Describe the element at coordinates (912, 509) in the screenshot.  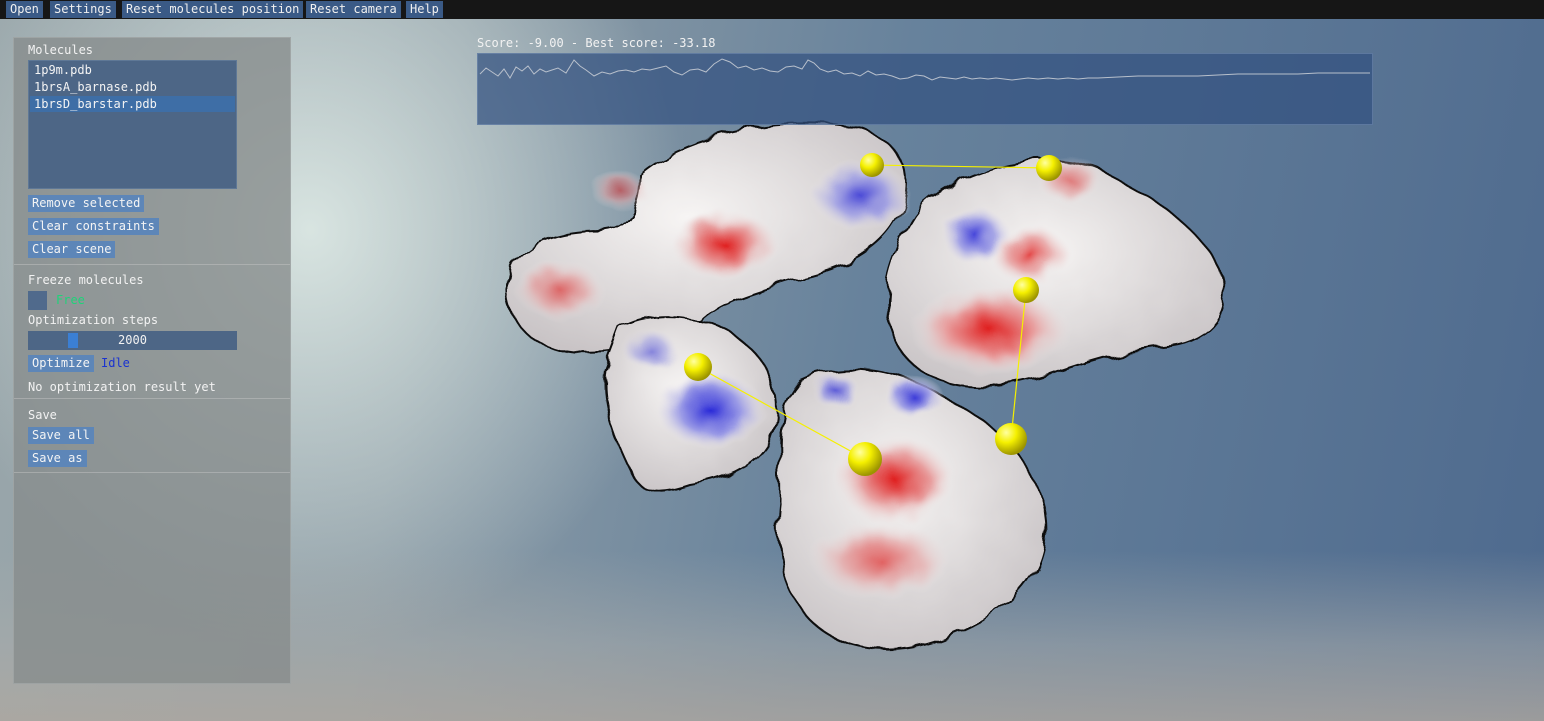
I see `molecule-barstar` at that location.